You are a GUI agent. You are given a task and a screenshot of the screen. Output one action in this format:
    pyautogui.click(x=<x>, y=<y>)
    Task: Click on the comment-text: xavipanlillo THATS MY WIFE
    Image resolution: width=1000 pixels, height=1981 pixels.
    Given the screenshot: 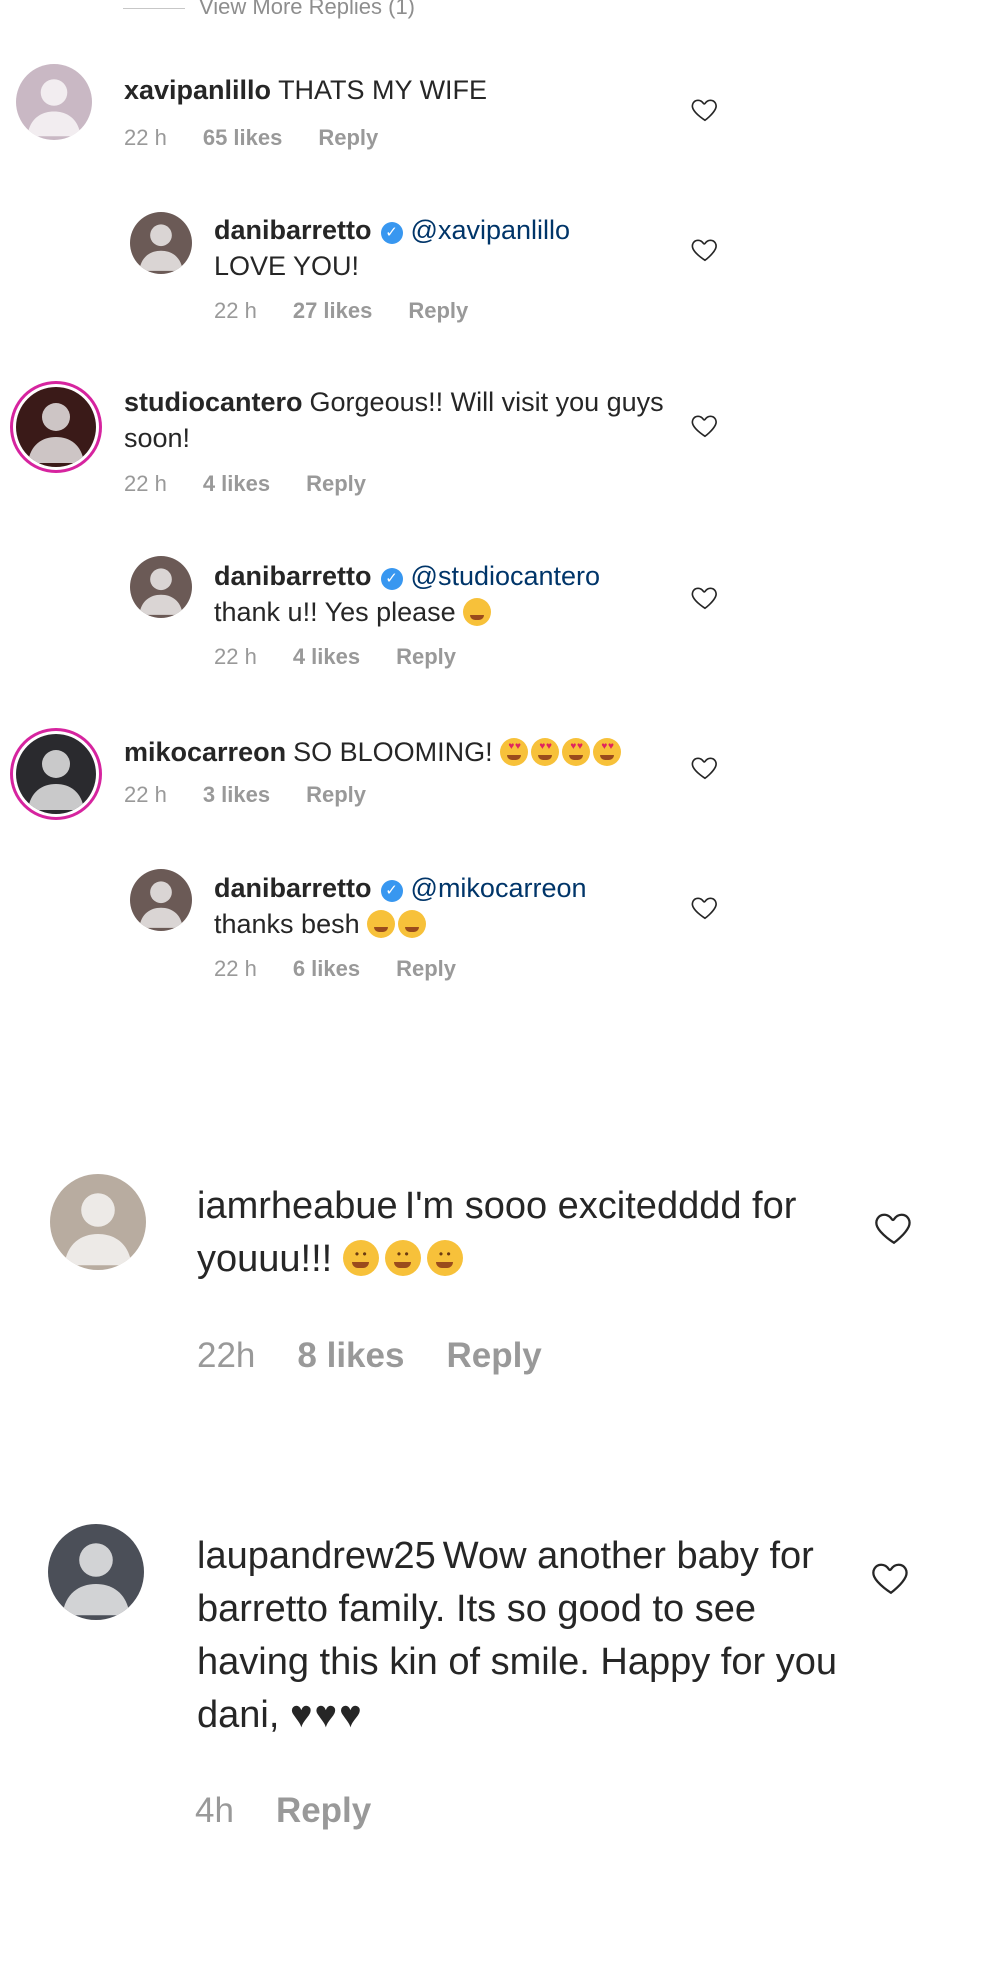 What is the action you would take?
    pyautogui.click(x=404, y=90)
    